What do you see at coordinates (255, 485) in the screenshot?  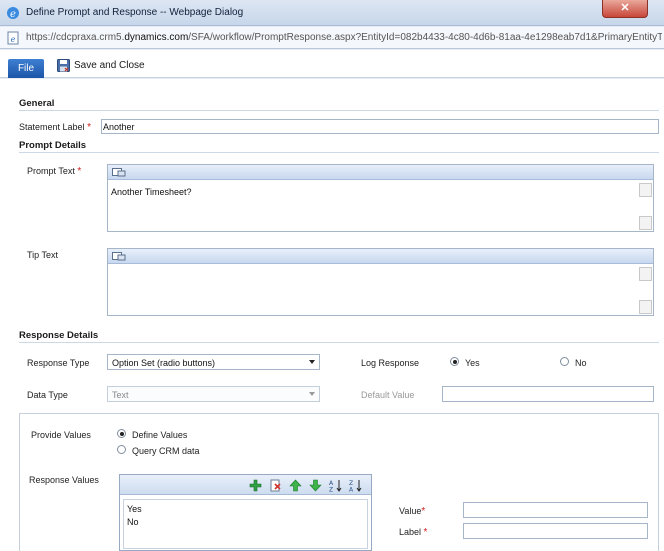 I see `add-icon` at bounding box center [255, 485].